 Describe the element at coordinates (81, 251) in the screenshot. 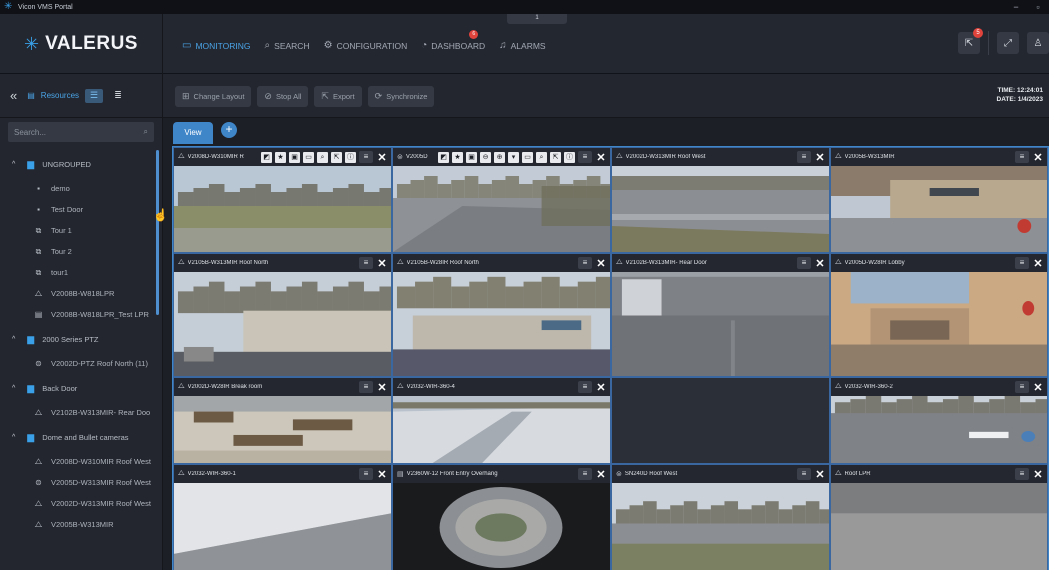

I see `resource-item: ⧉ Tour 2` at that location.